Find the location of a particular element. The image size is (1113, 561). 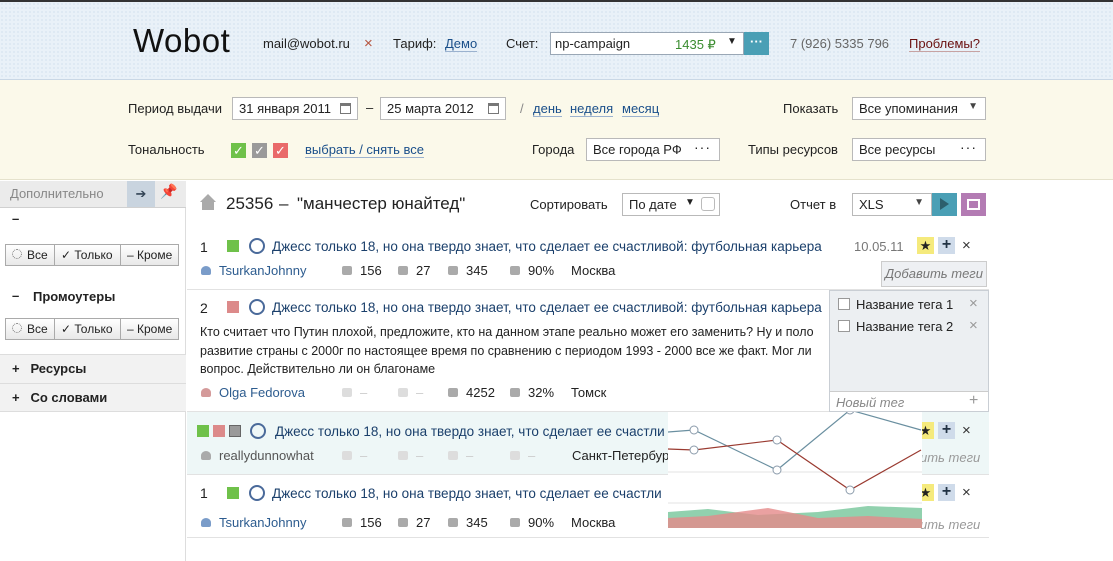

city: Москва is located at coordinates (593, 270).